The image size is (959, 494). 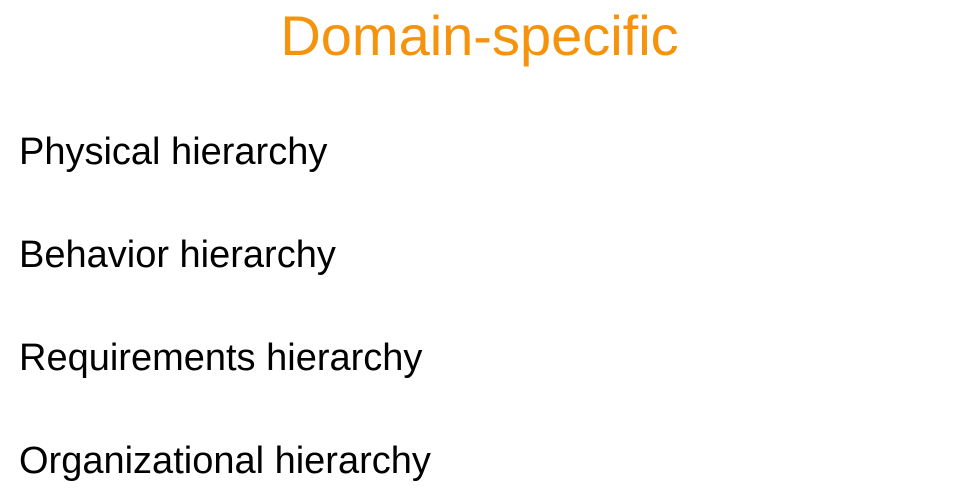 I want to click on list-item-requirements-hierarchy: Requirements hierarchy, so click(x=221, y=358).